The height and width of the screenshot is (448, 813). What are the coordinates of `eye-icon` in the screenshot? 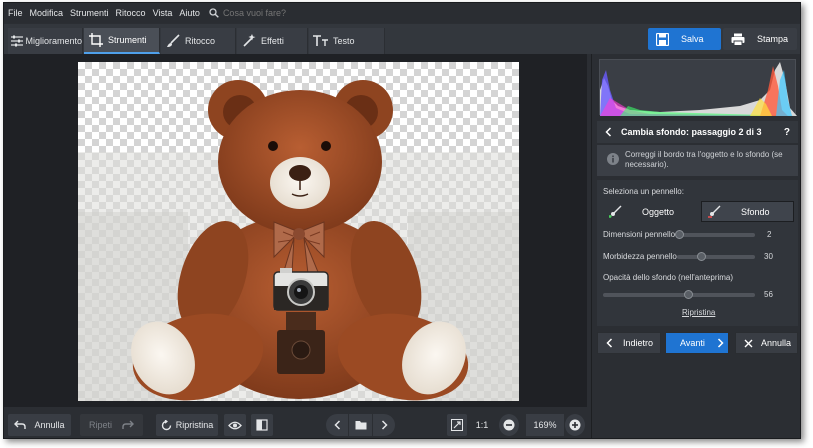 It's located at (235, 425).